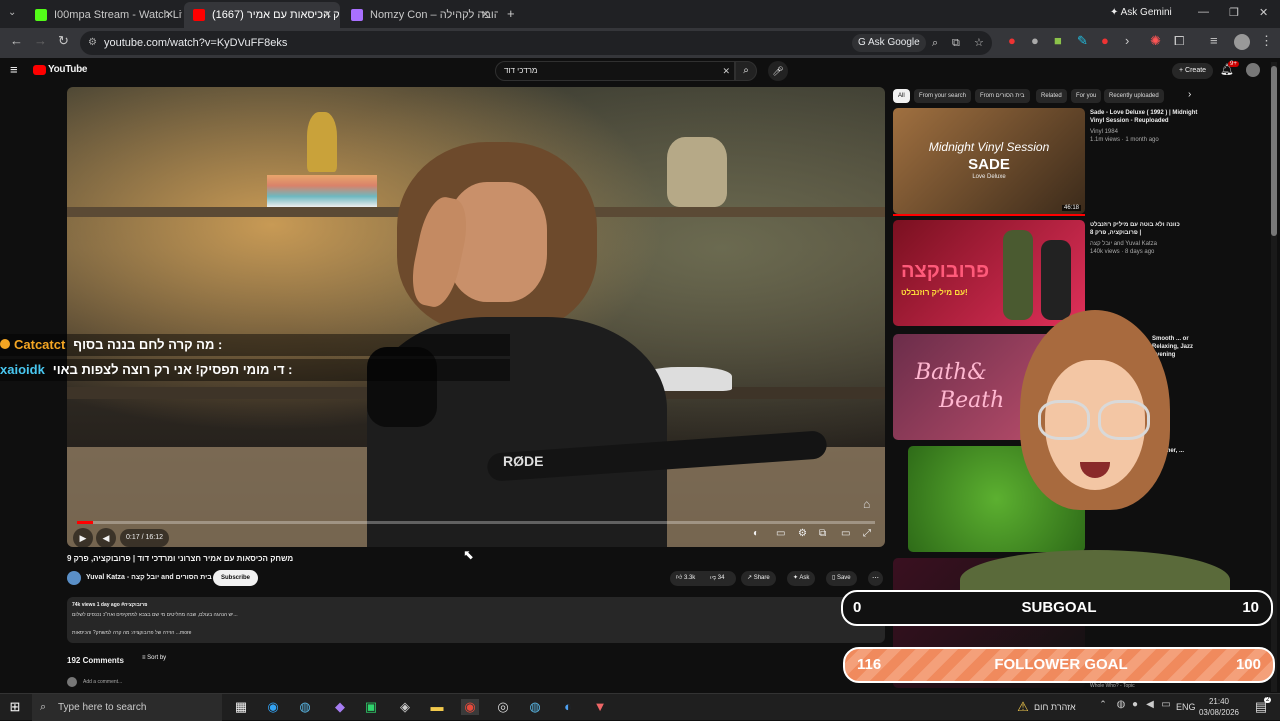 The width and height of the screenshot is (1280, 721). What do you see at coordinates (1023, 707) in the screenshot?
I see `warning-icon: ⚠` at bounding box center [1023, 707].